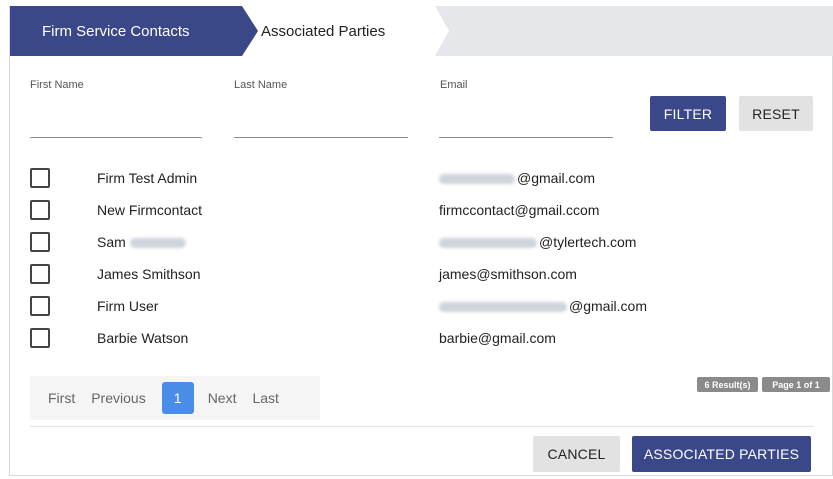 This screenshot has height=479, width=833. I want to click on contact-email: james@smithson.com, so click(508, 274).